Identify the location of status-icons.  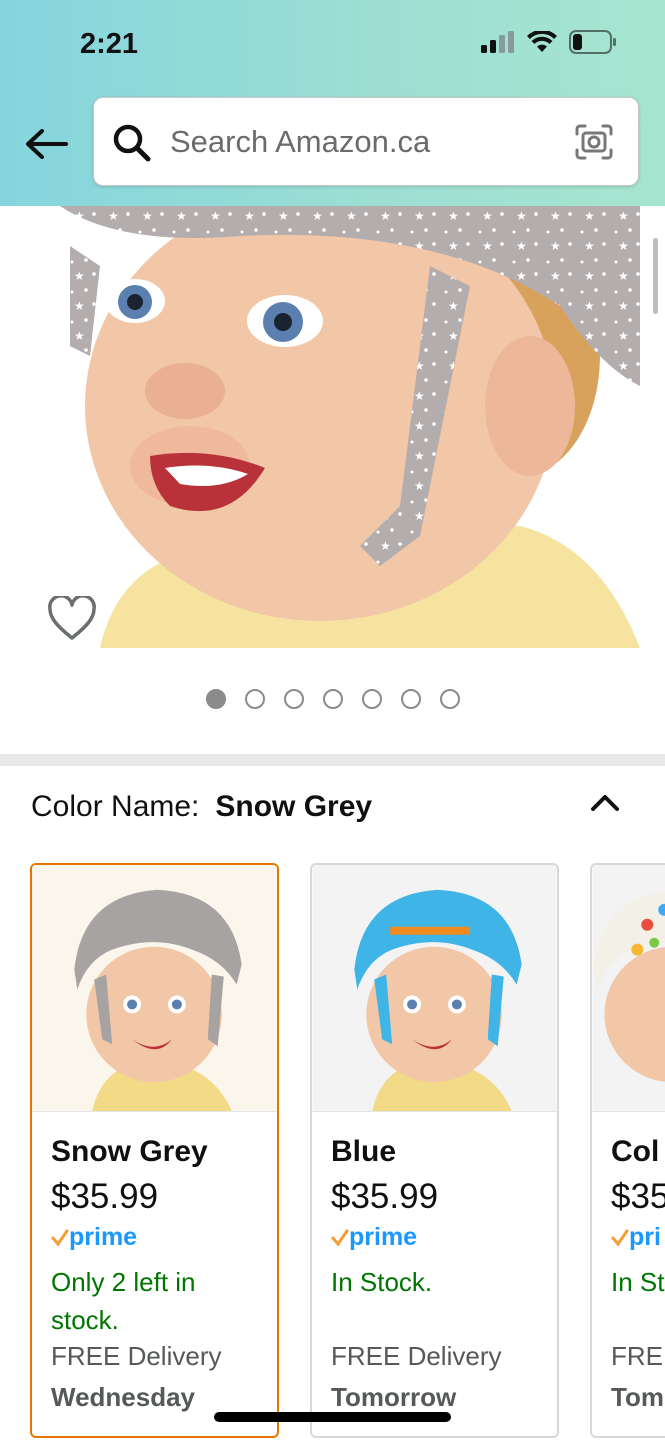
(549, 42).